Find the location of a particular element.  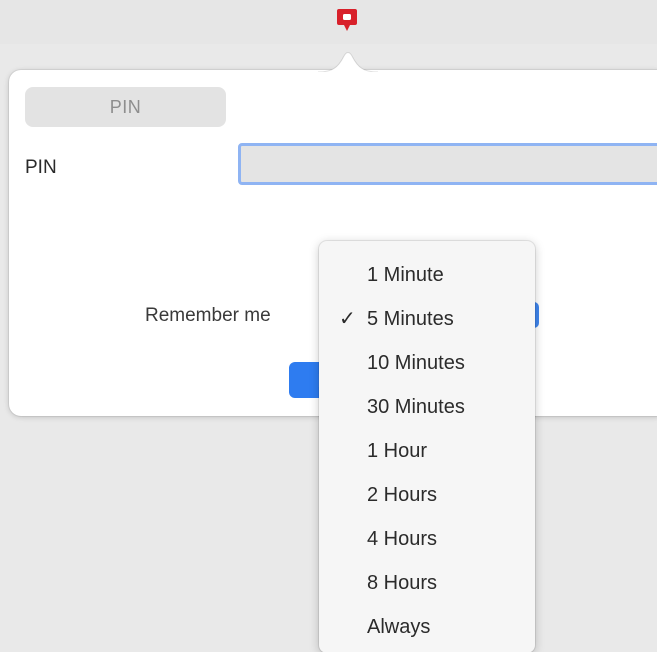

menu-item-2-hours: 2 Hours is located at coordinates (427, 495).